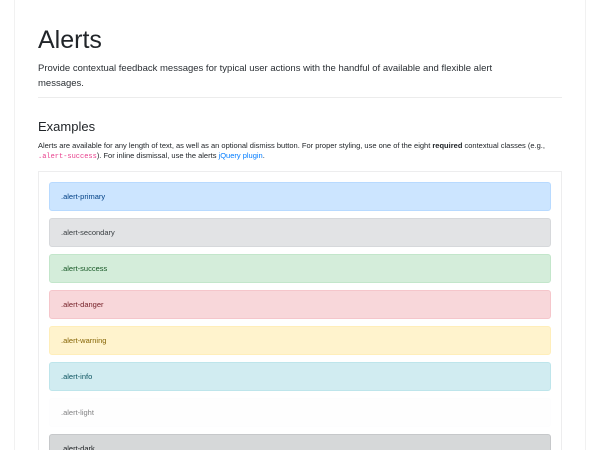 This screenshot has width=600, height=450. I want to click on alert-label: .alert-dark, so click(78, 447).